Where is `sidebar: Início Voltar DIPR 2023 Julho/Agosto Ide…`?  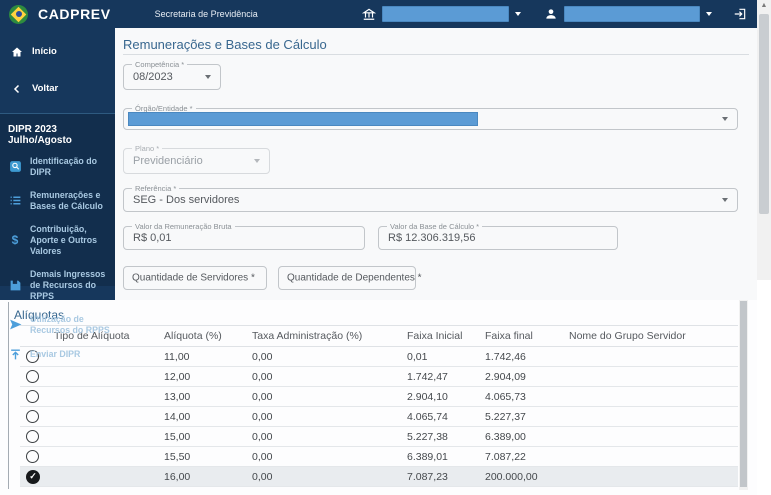 sidebar: Início Voltar DIPR 2023 Julho/Agosto Ide… is located at coordinates (57, 194).